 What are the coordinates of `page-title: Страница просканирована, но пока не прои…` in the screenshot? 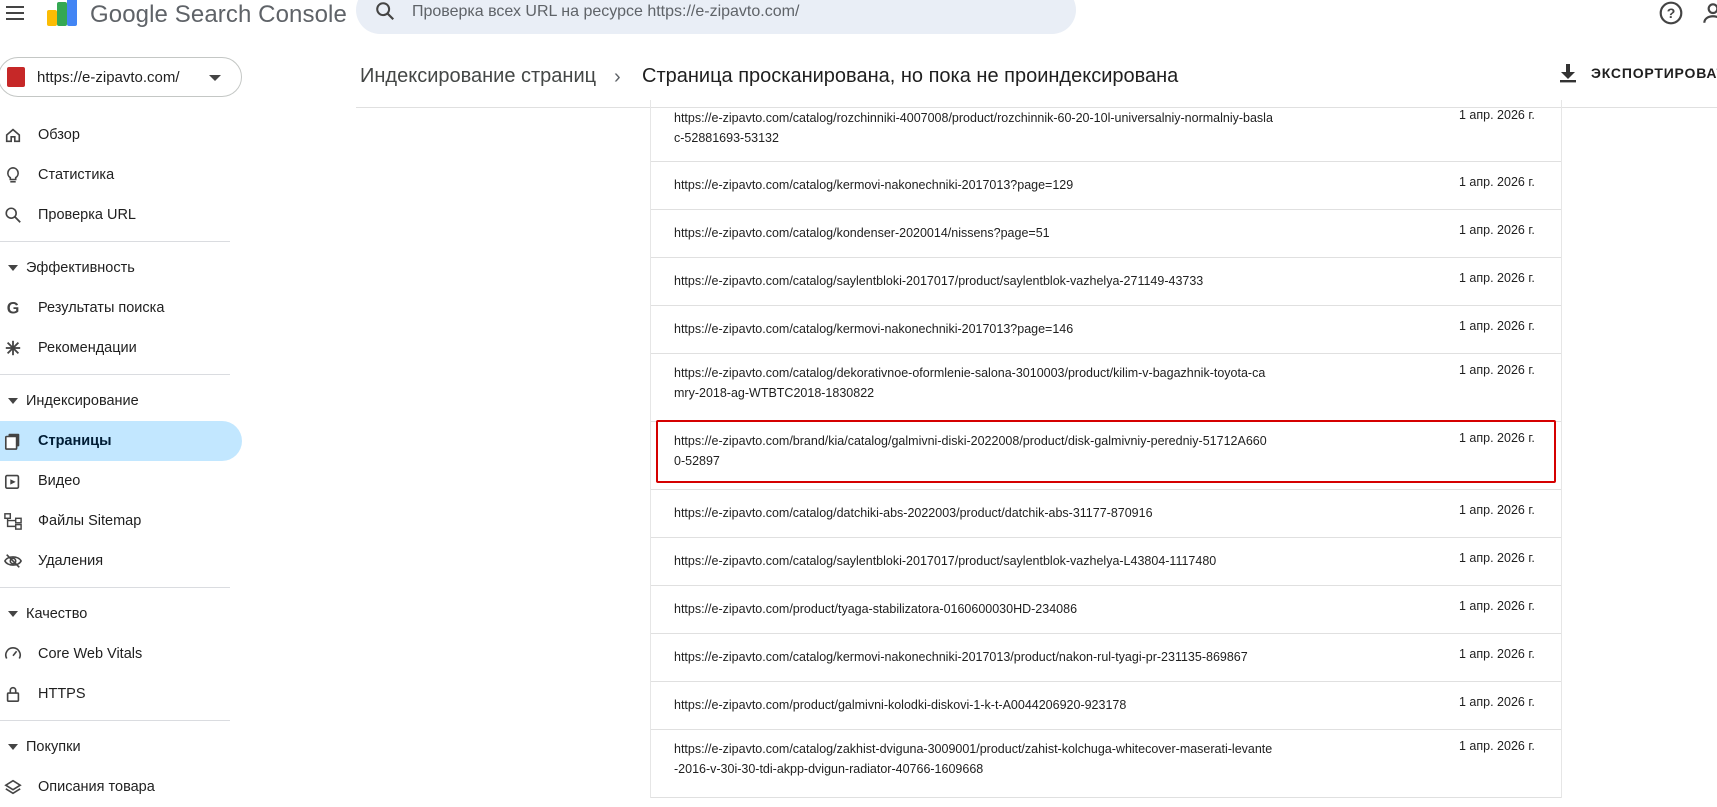 It's located at (910, 76).